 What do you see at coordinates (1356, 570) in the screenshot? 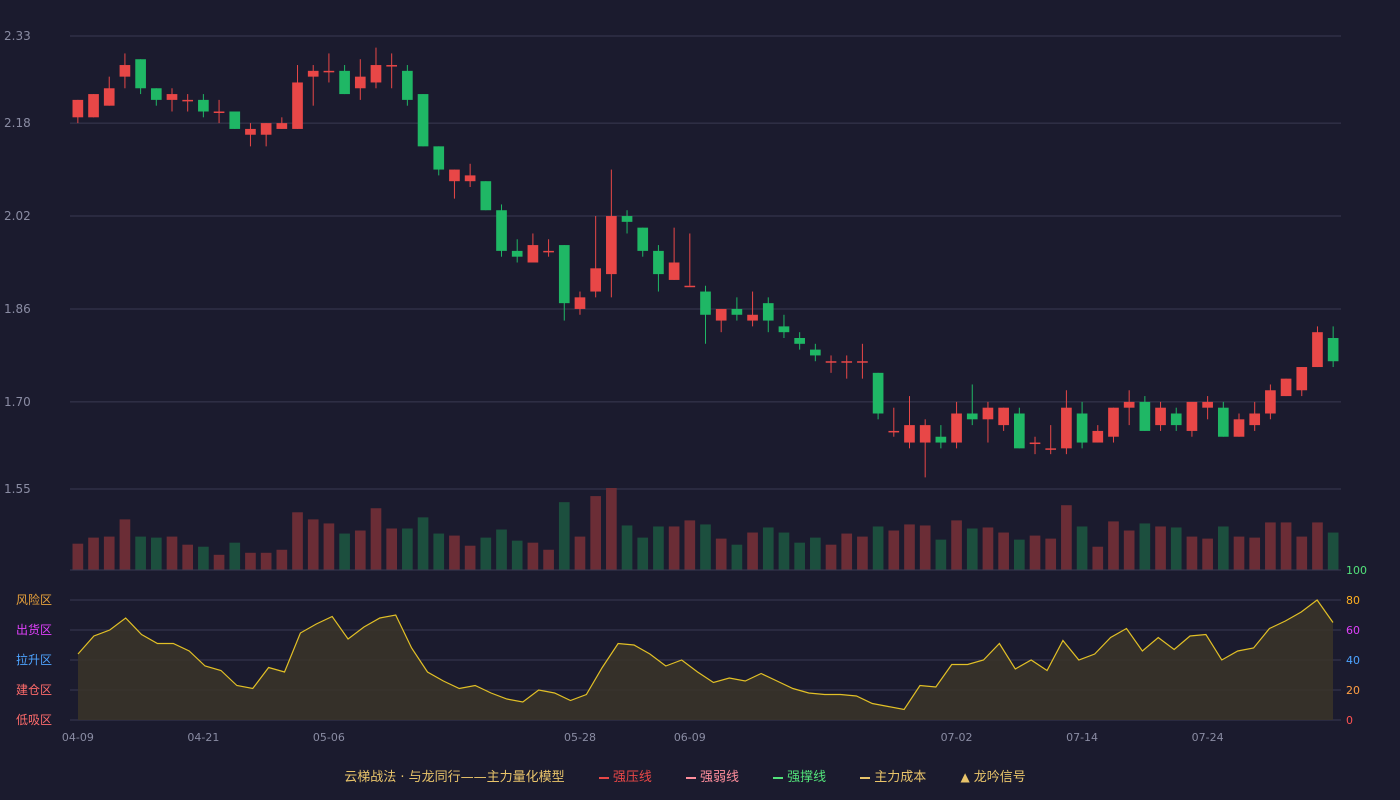
I see `indicator-tick-label: 100` at bounding box center [1356, 570].